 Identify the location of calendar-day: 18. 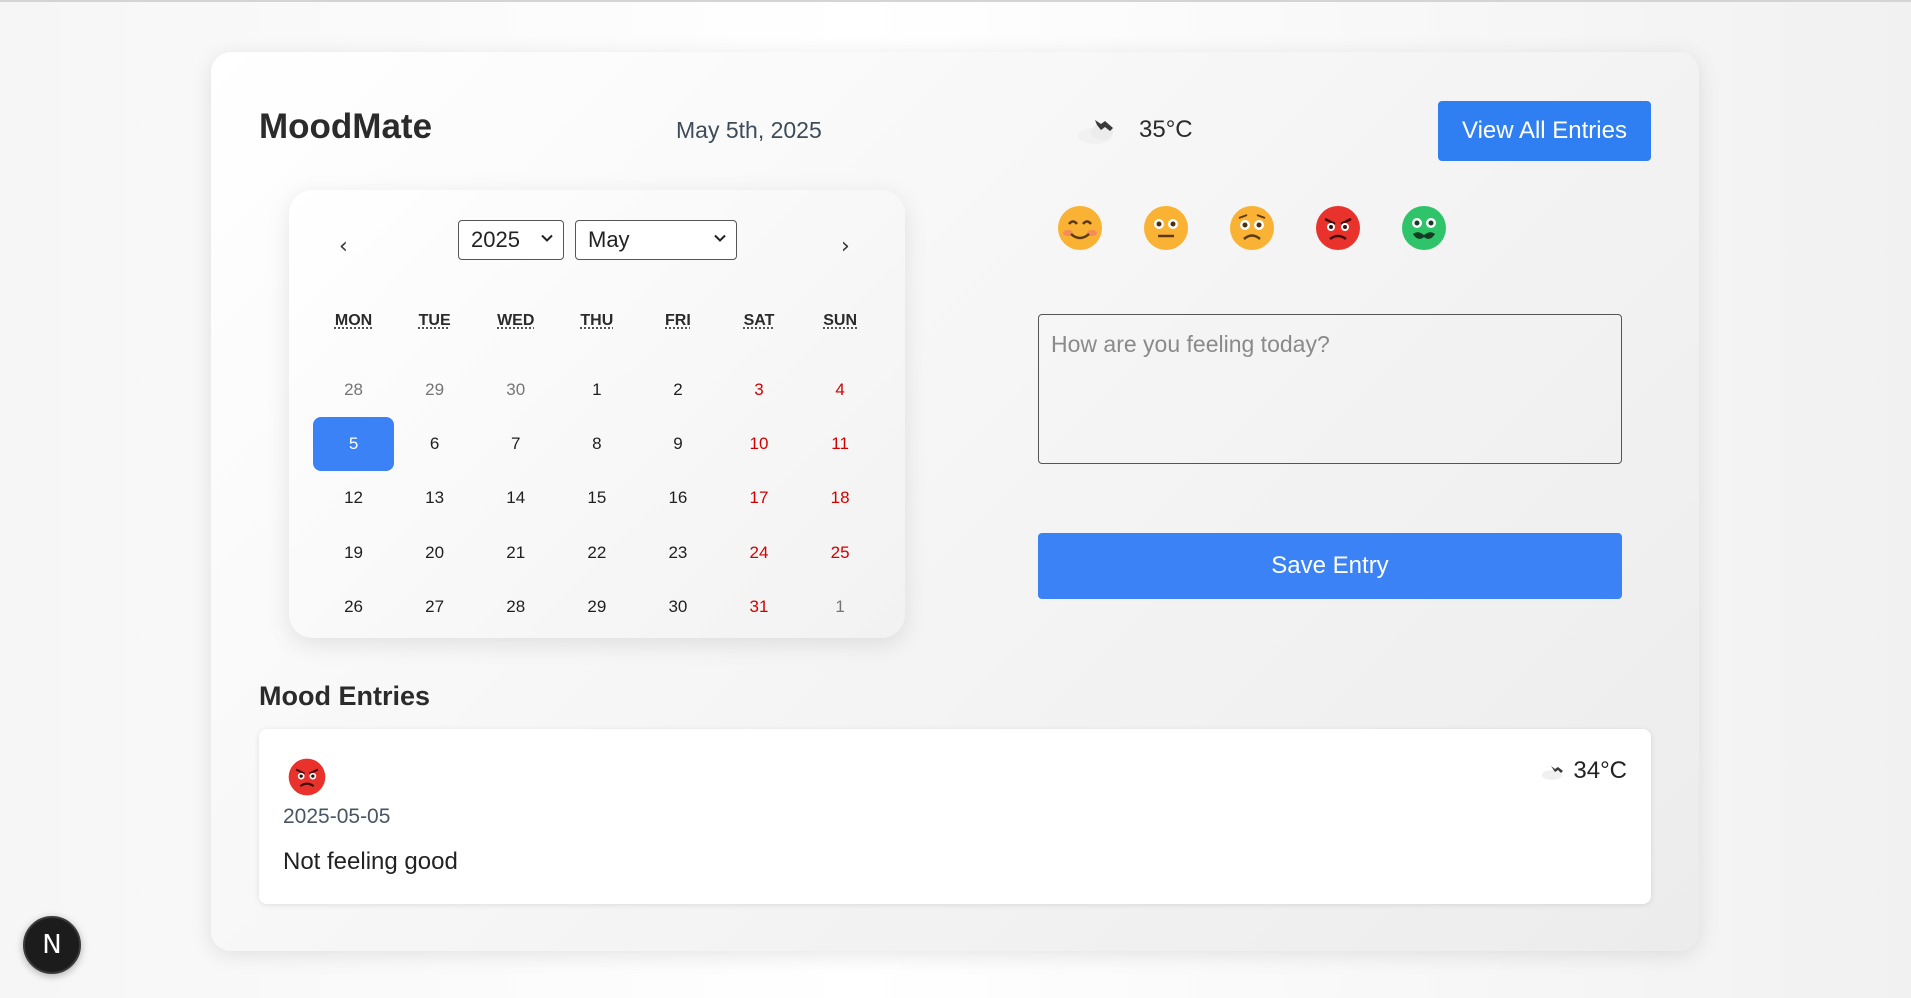
(840, 498).